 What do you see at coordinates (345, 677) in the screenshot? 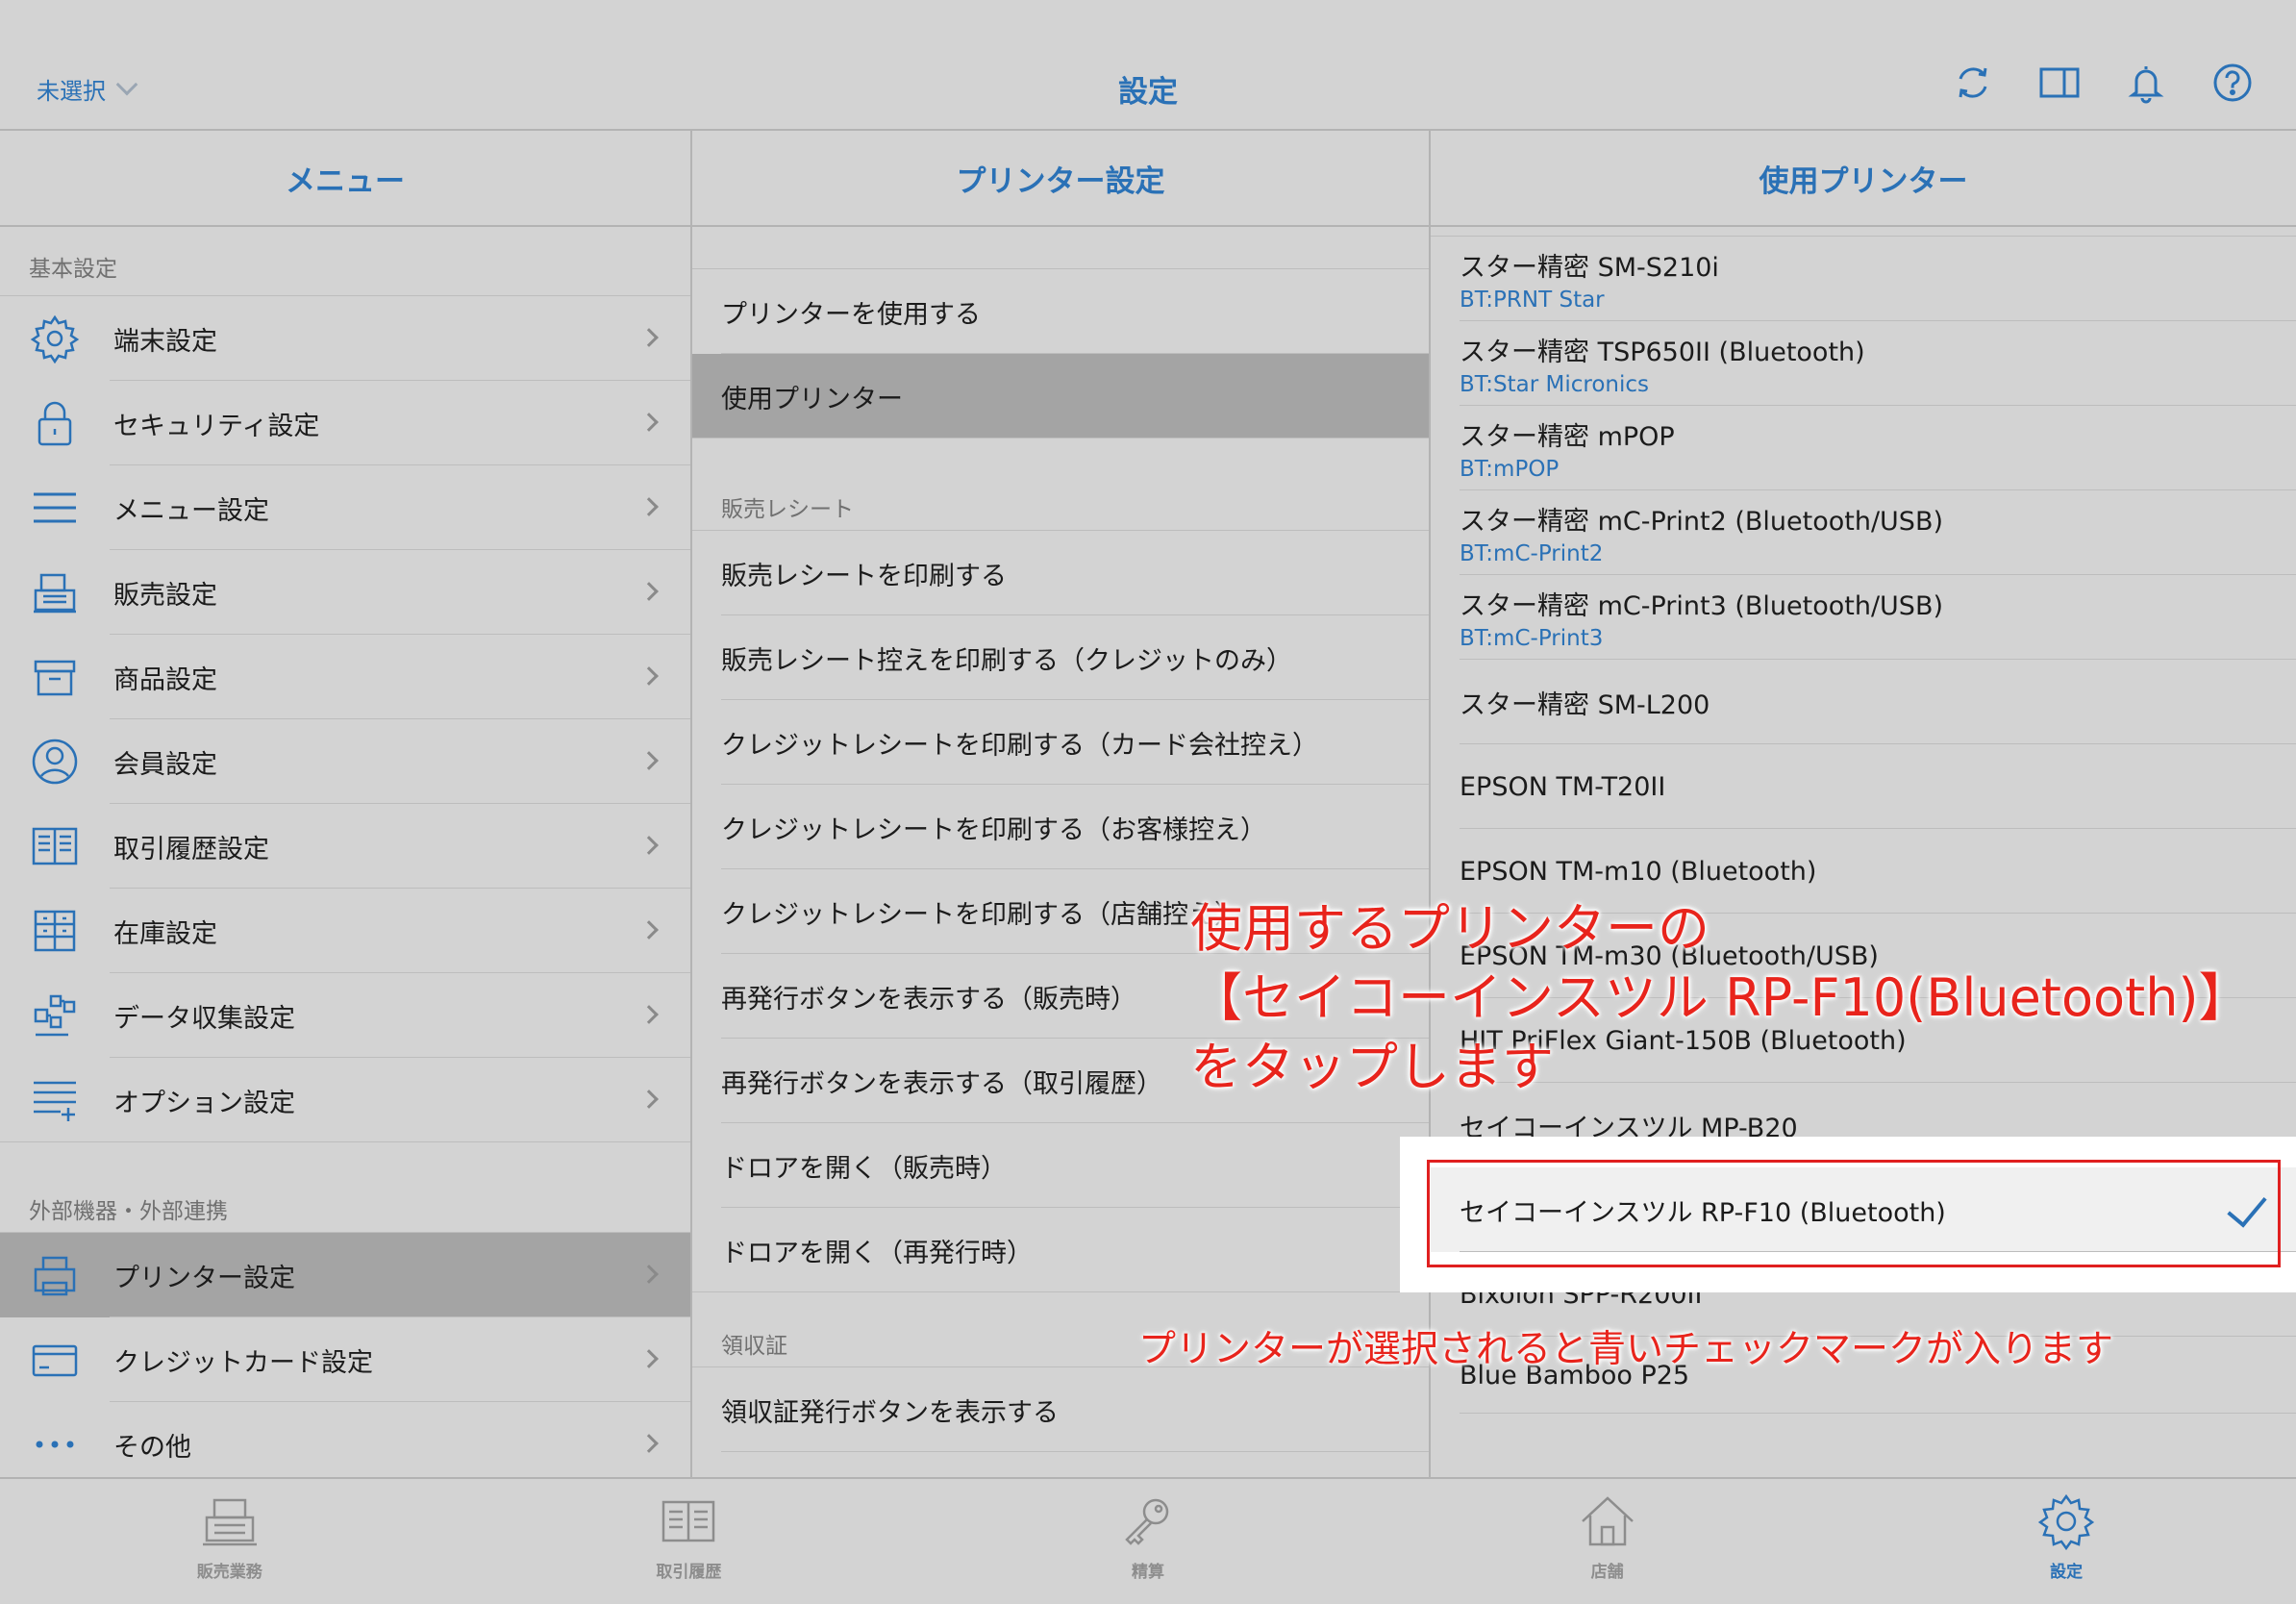
I see `menu-item-products: 商品設定` at bounding box center [345, 677].